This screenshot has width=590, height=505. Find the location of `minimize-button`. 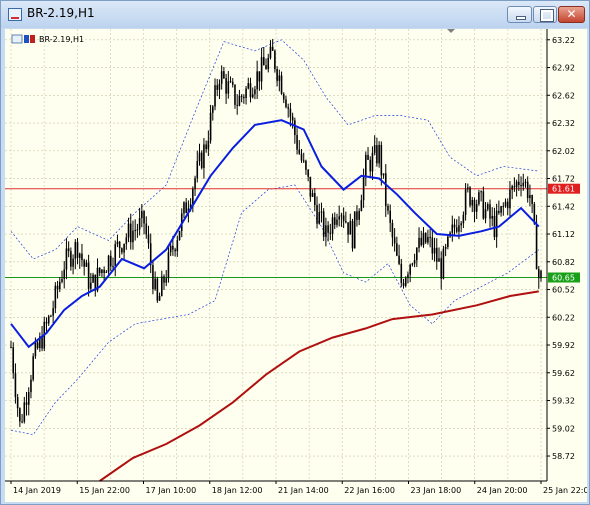

minimize-button is located at coordinates (519, 14).